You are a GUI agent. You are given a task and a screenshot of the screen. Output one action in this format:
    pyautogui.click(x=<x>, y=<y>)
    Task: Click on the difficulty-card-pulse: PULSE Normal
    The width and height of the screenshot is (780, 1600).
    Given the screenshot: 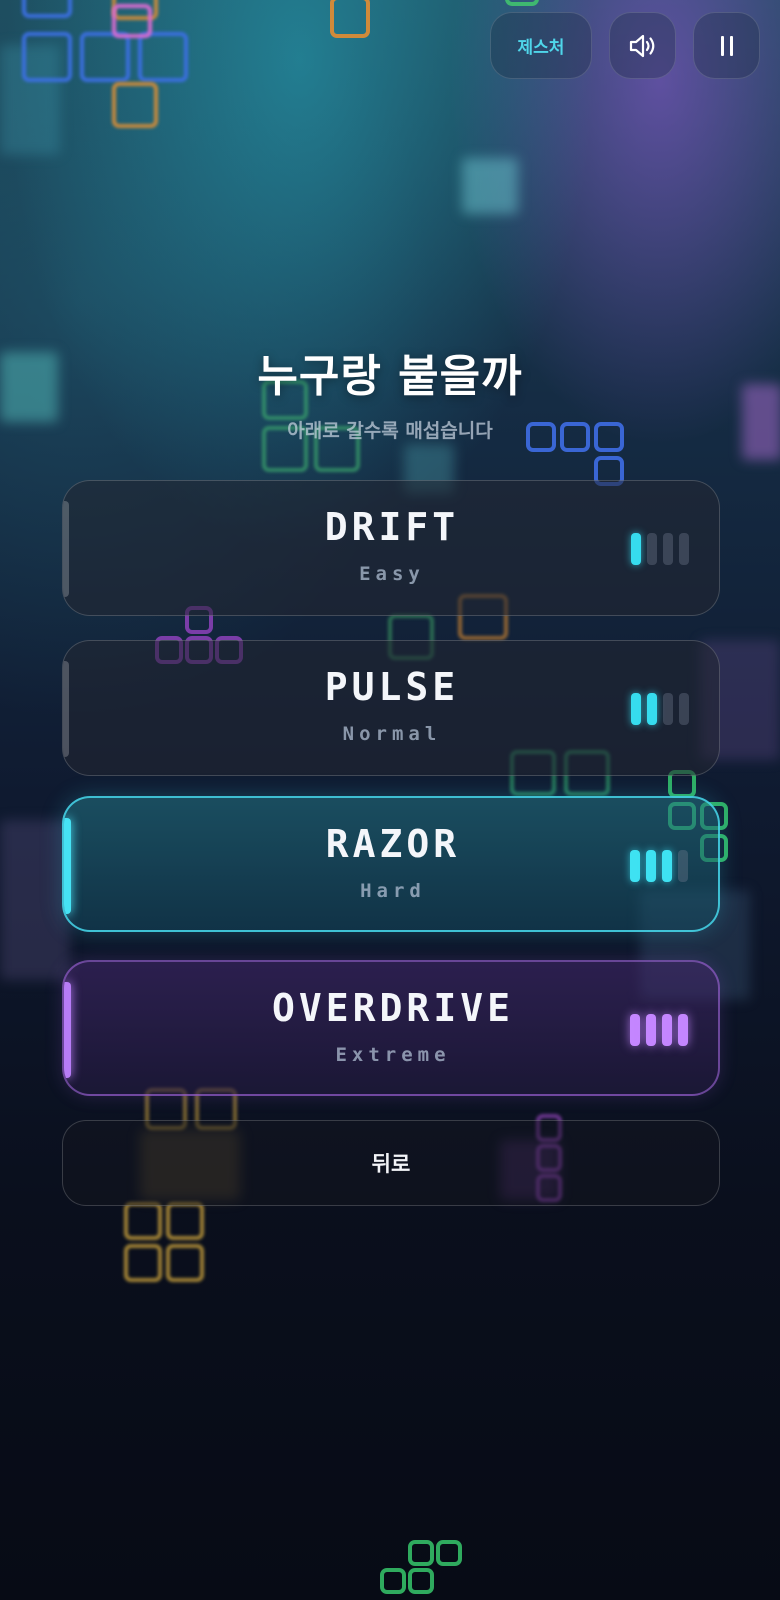 What is the action you would take?
    pyautogui.click(x=391, y=708)
    